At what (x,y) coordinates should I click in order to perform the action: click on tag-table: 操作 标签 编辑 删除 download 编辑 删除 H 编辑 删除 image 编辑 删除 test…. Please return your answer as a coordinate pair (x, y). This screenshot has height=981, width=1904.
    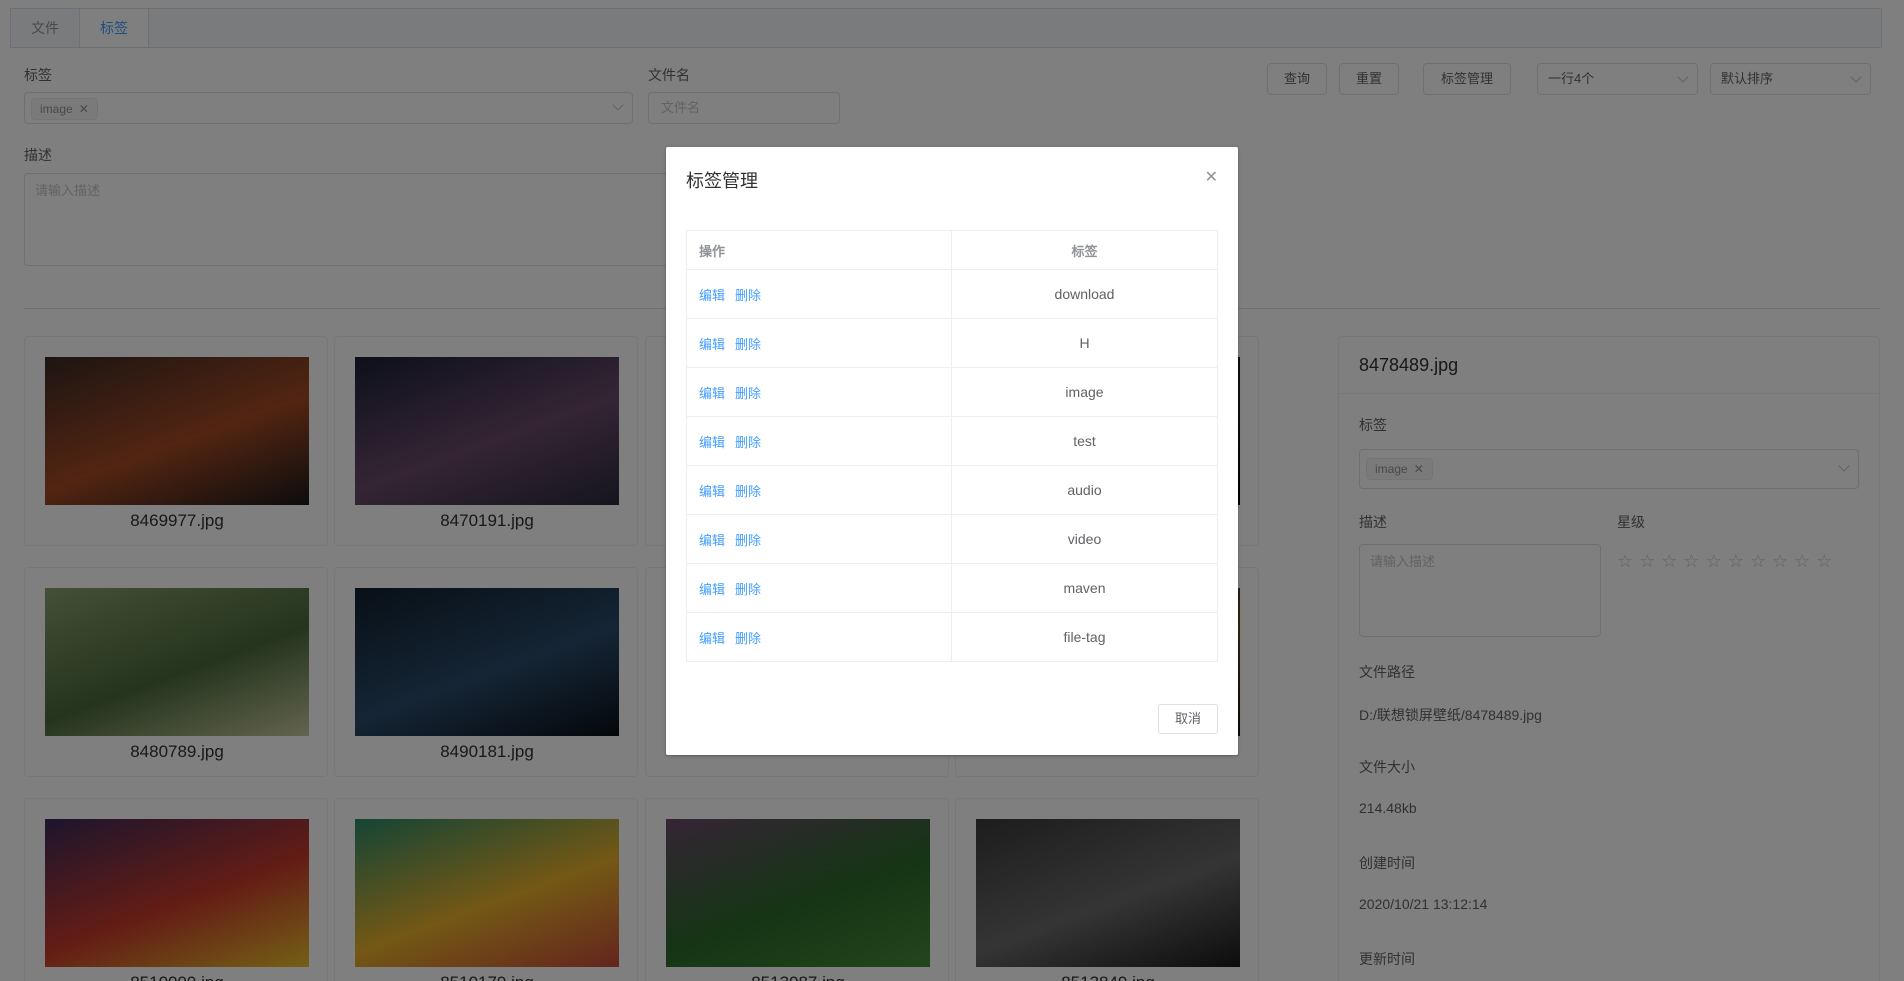
    Looking at the image, I should click on (952, 446).